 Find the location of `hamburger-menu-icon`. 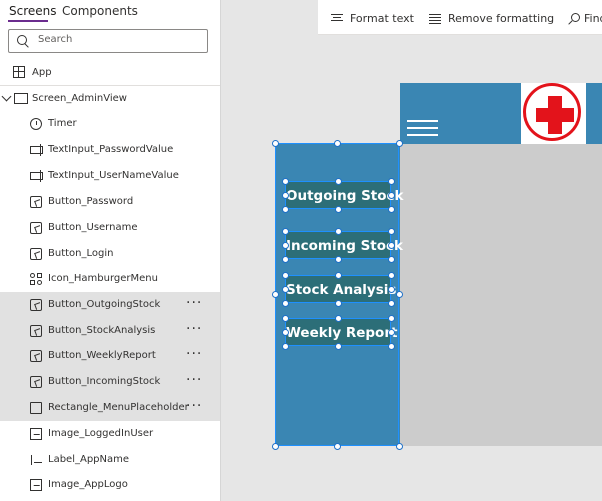

hamburger-menu-icon is located at coordinates (422, 128).